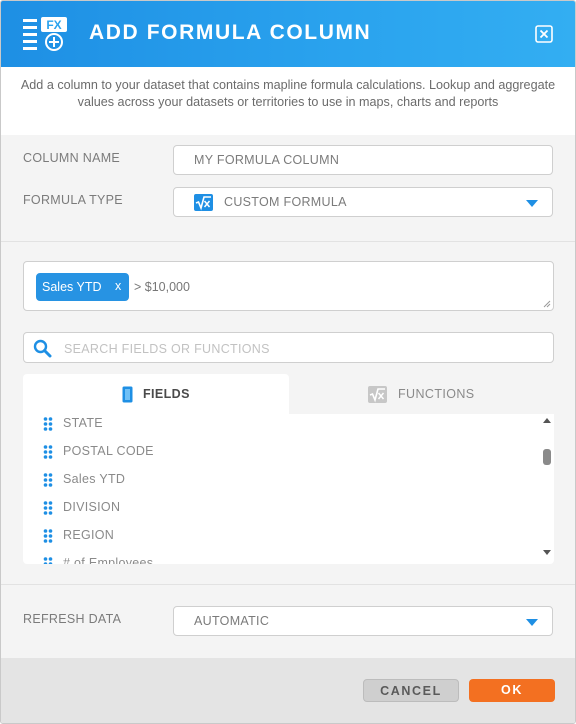 This screenshot has width=576, height=724. Describe the element at coordinates (127, 394) in the screenshot. I see `column-icon` at that location.